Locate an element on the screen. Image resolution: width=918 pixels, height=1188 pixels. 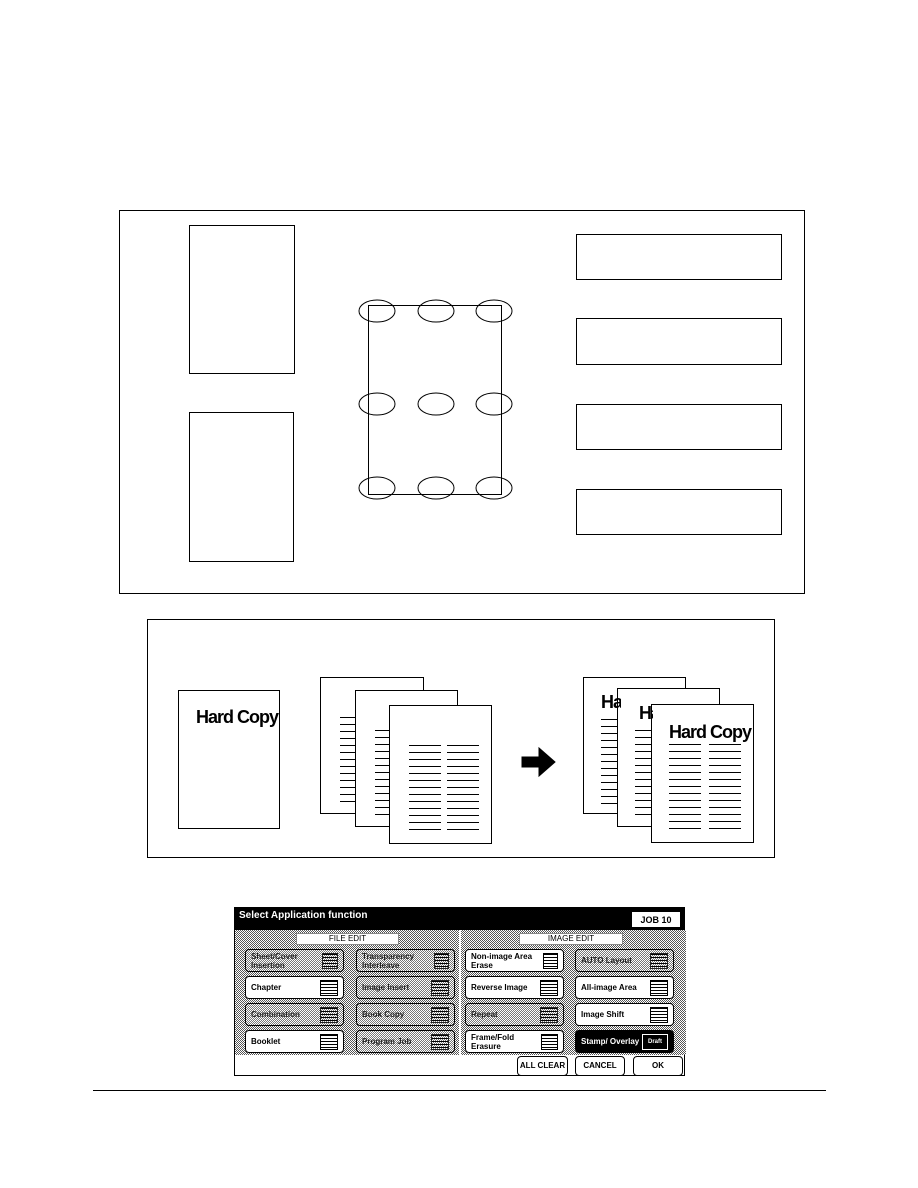
combination-button: Combination is located at coordinates (294, 1014).